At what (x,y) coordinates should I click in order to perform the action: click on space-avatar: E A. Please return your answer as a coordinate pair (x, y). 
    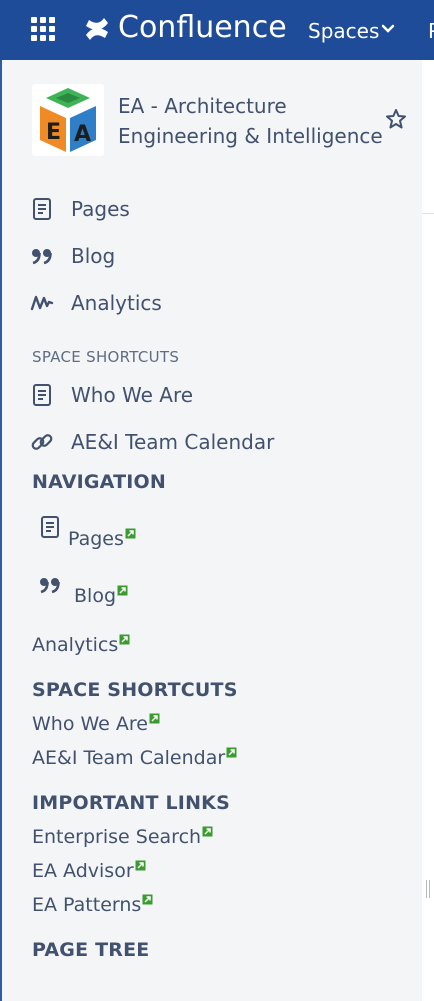
    Looking at the image, I should click on (68, 120).